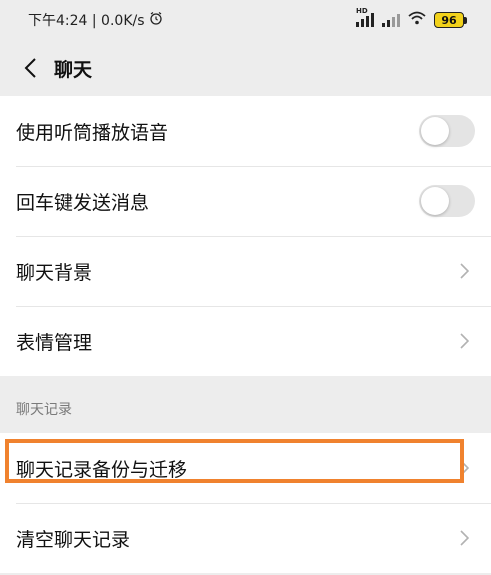  Describe the element at coordinates (391, 20) in the screenshot. I see `signal-icon` at that location.